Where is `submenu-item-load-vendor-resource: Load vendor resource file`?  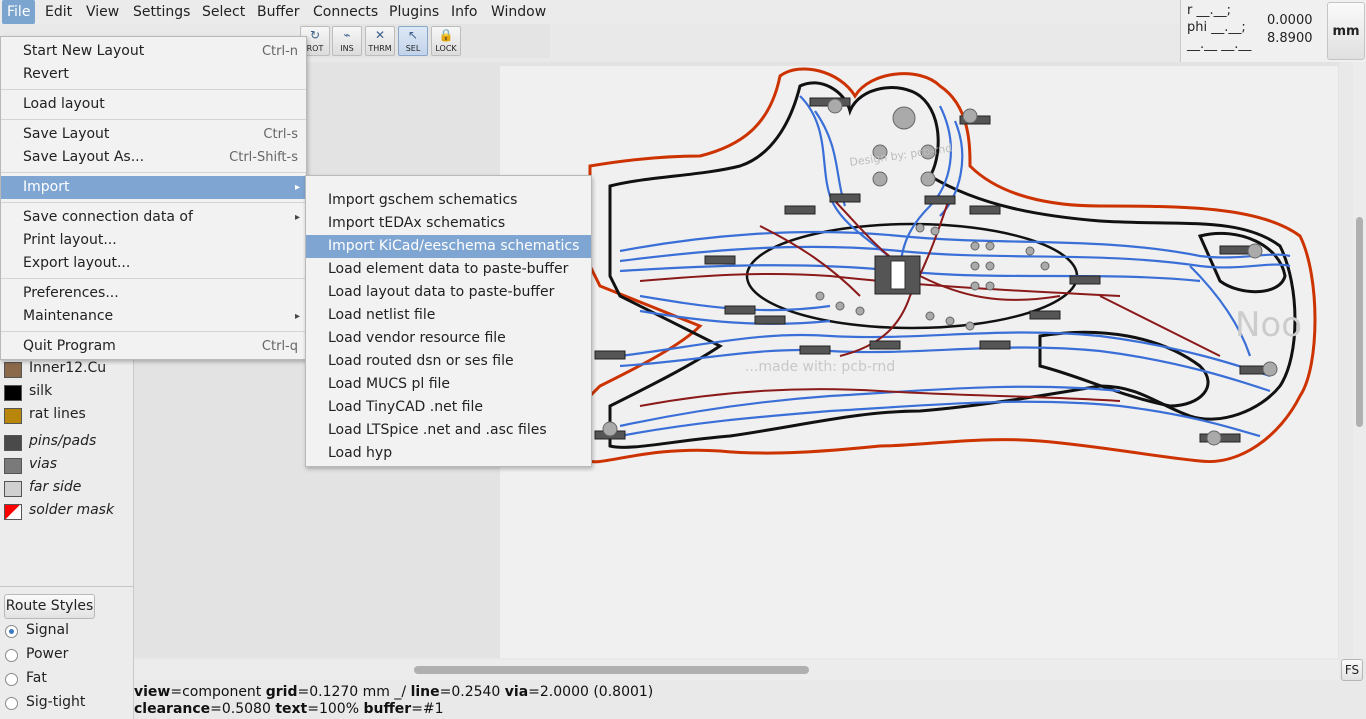
submenu-item-load-vendor-resource: Load vendor resource file is located at coordinates (448, 338).